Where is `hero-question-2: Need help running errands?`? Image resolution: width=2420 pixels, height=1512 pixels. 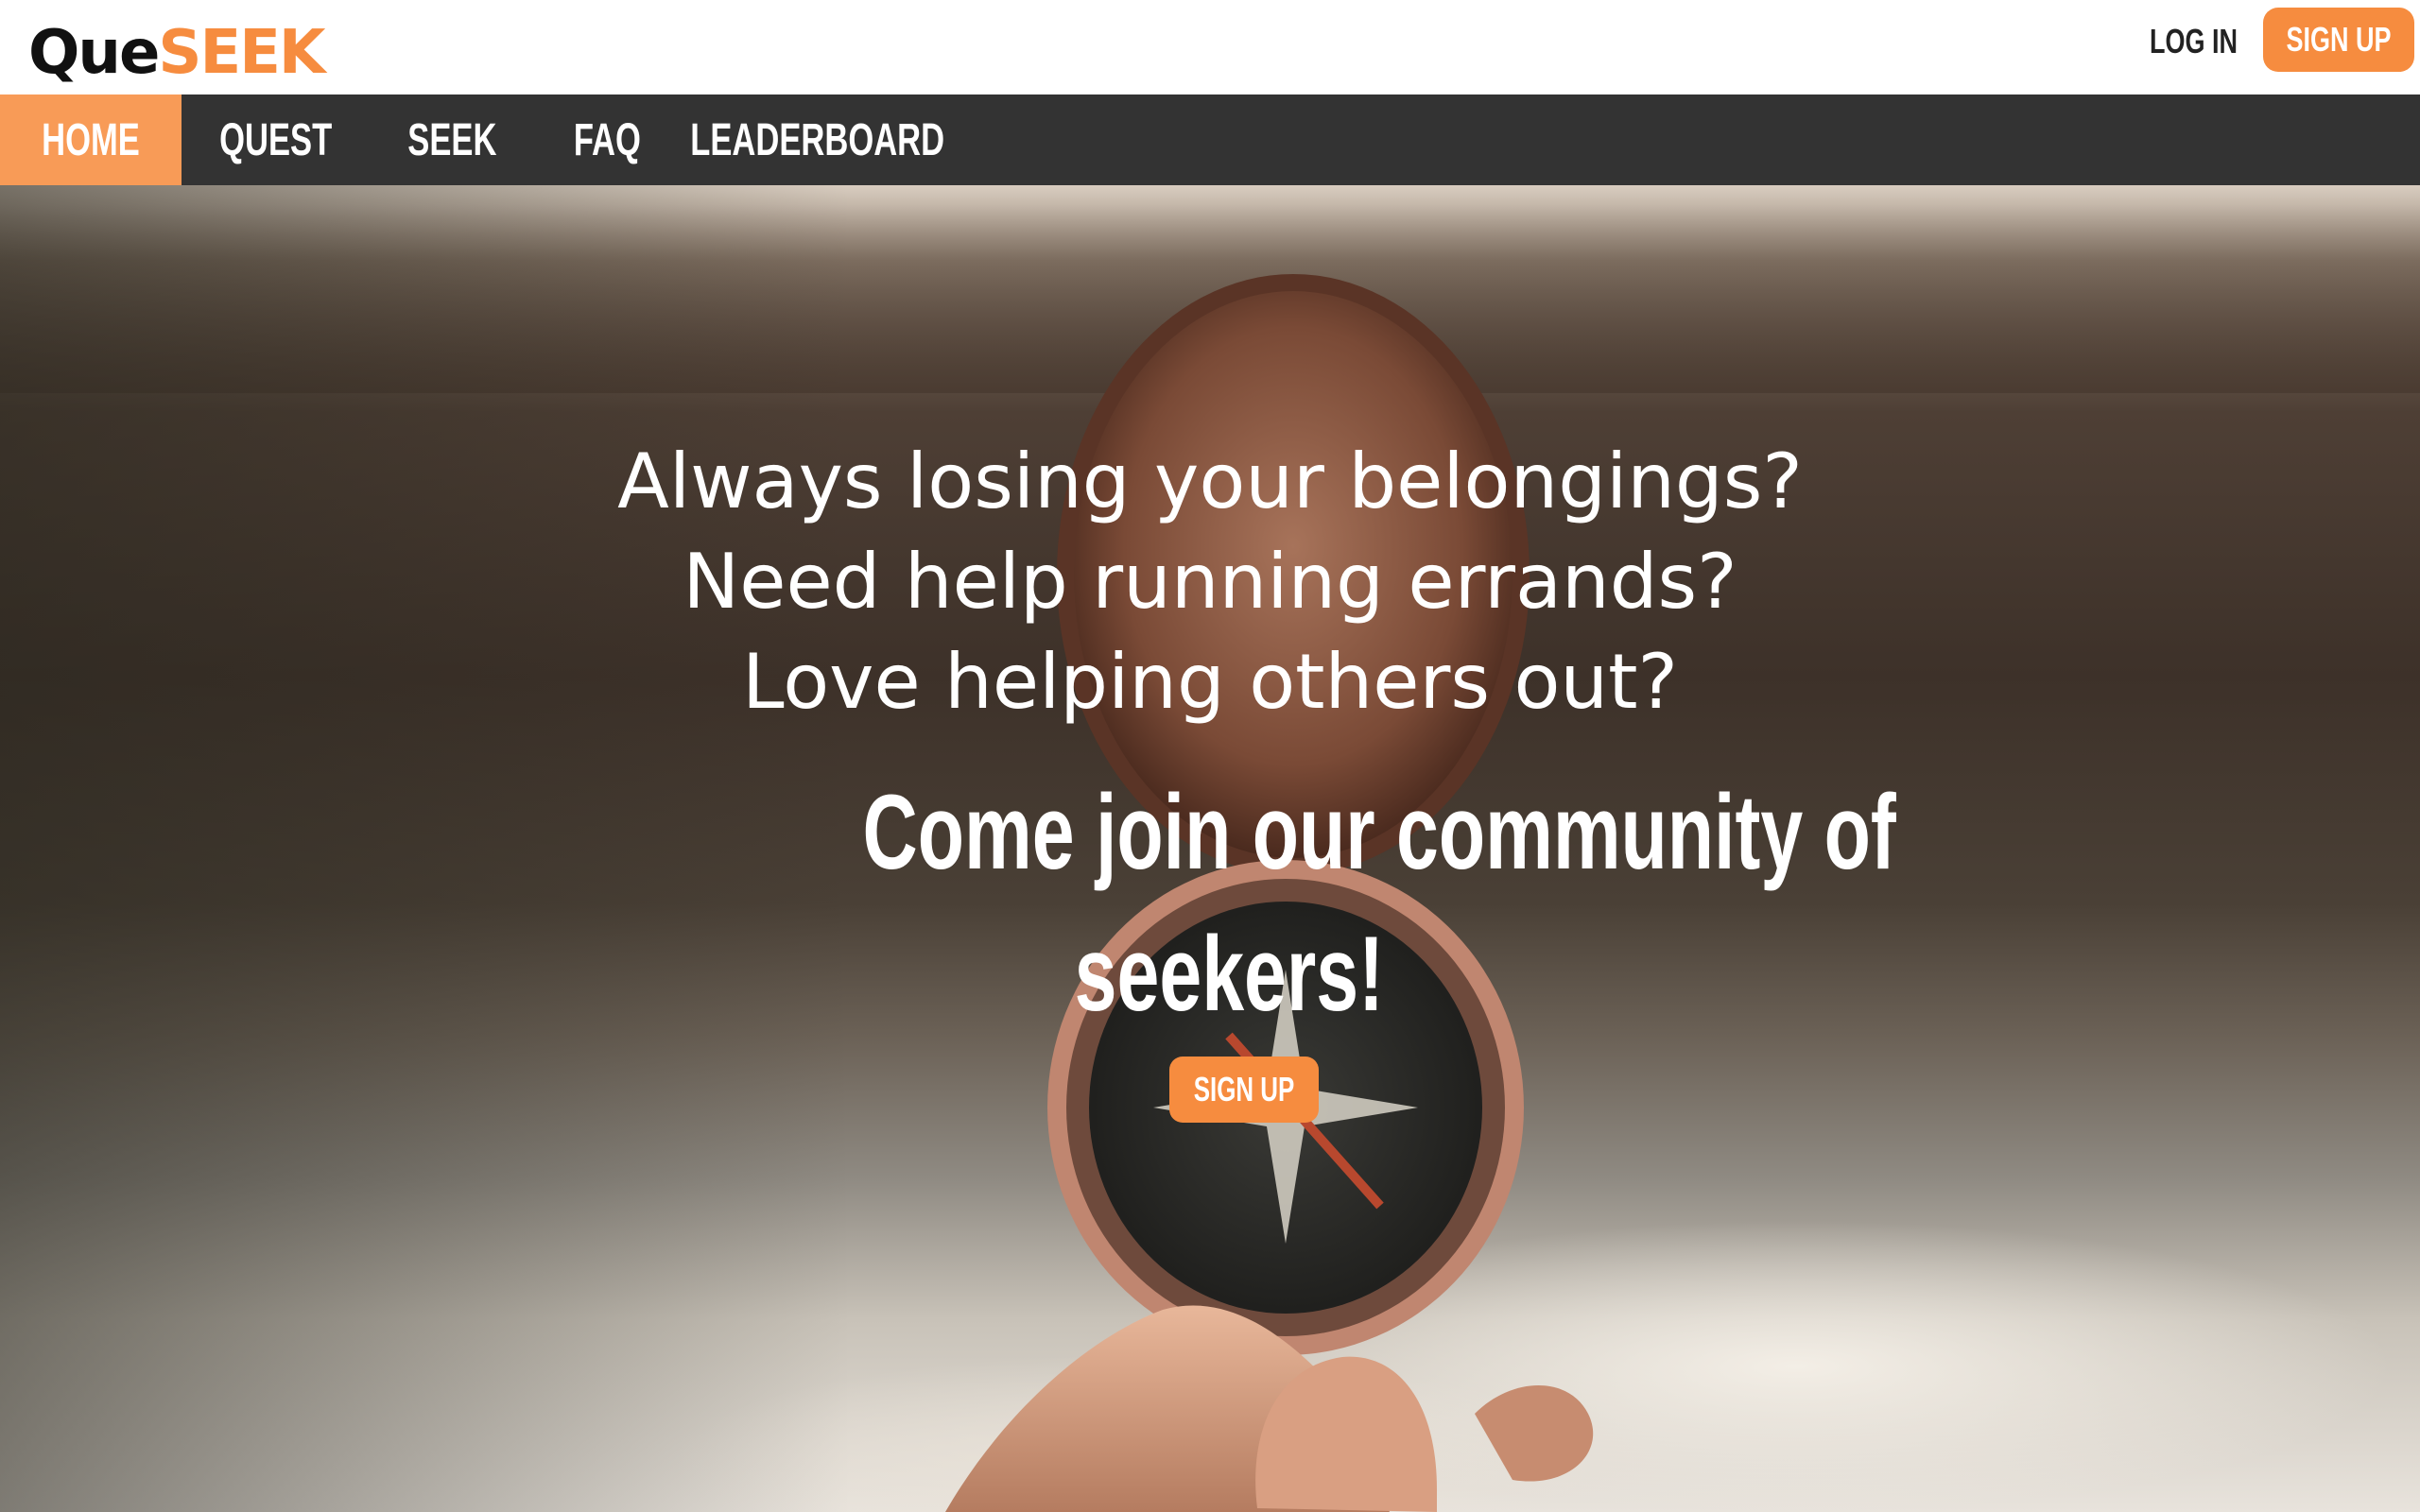
hero-question-2: Need help running errands? is located at coordinates (1210, 582).